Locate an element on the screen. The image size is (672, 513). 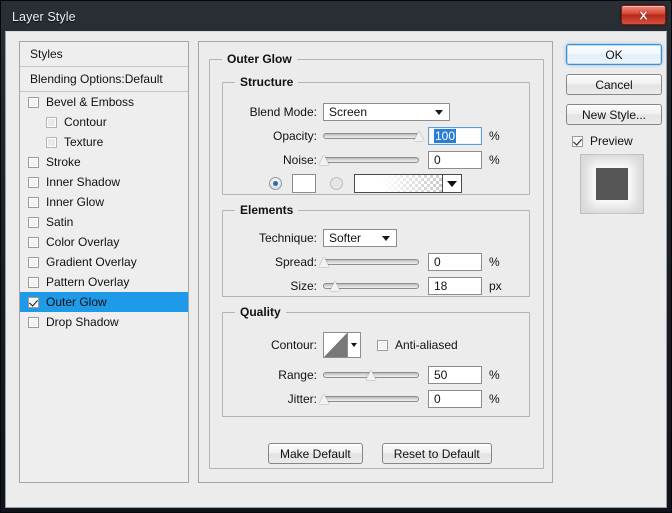
style-row-pattern-overlay: Pattern Overlay is located at coordinates (104, 282).